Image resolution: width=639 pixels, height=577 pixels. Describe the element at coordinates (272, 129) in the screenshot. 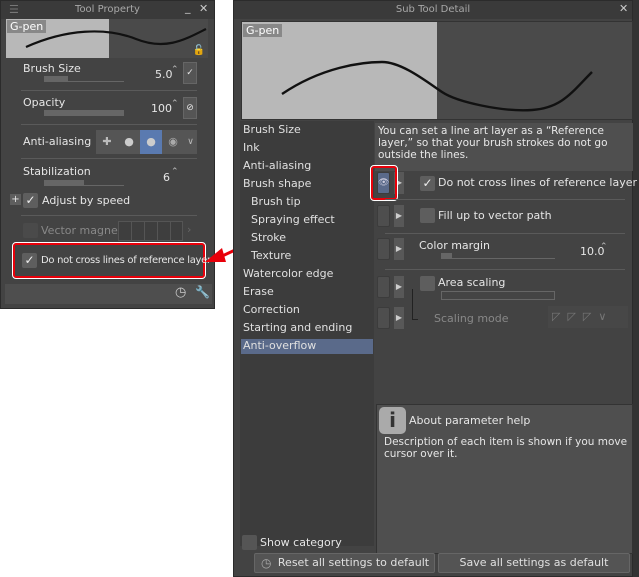

I see `category-brush-size: Brush Size` at that location.